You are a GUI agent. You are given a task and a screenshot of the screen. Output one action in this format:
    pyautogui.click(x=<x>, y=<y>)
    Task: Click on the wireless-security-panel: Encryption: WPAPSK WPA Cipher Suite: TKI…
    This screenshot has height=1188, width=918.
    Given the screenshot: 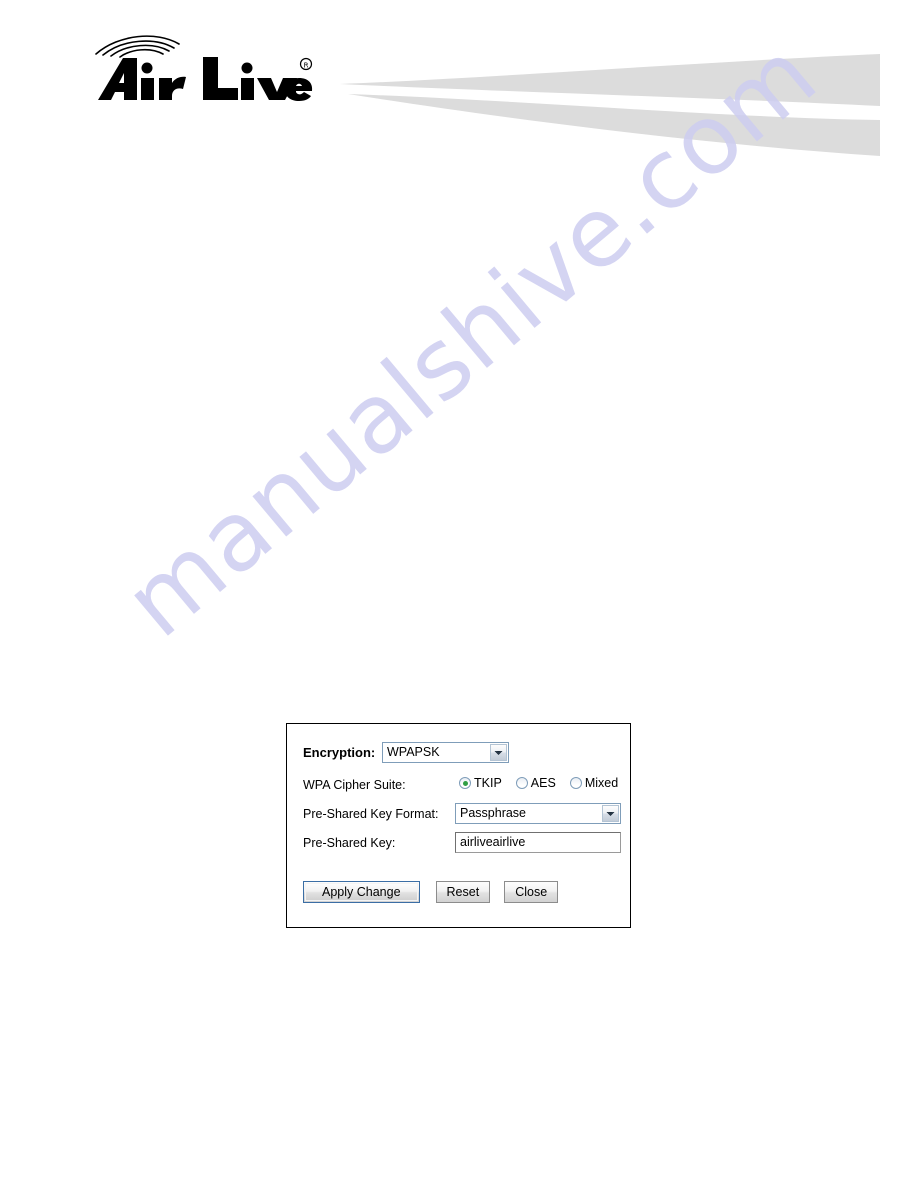 What is the action you would take?
    pyautogui.click(x=458, y=825)
    